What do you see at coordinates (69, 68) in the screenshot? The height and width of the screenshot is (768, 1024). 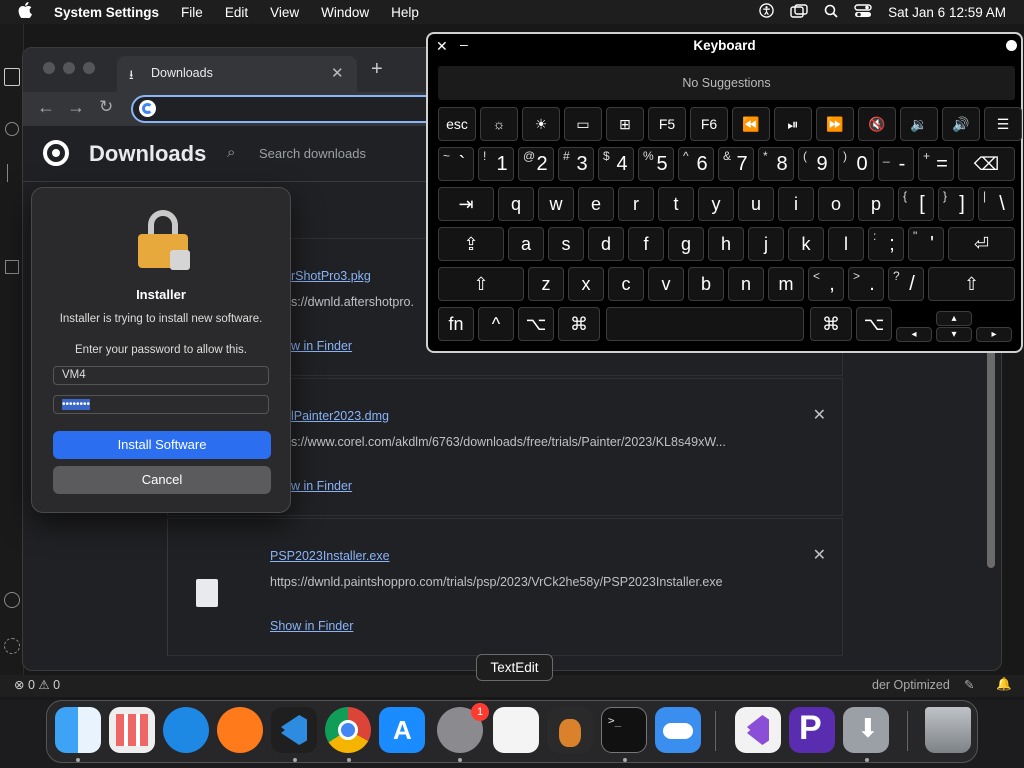 I see `window-minimize-button` at bounding box center [69, 68].